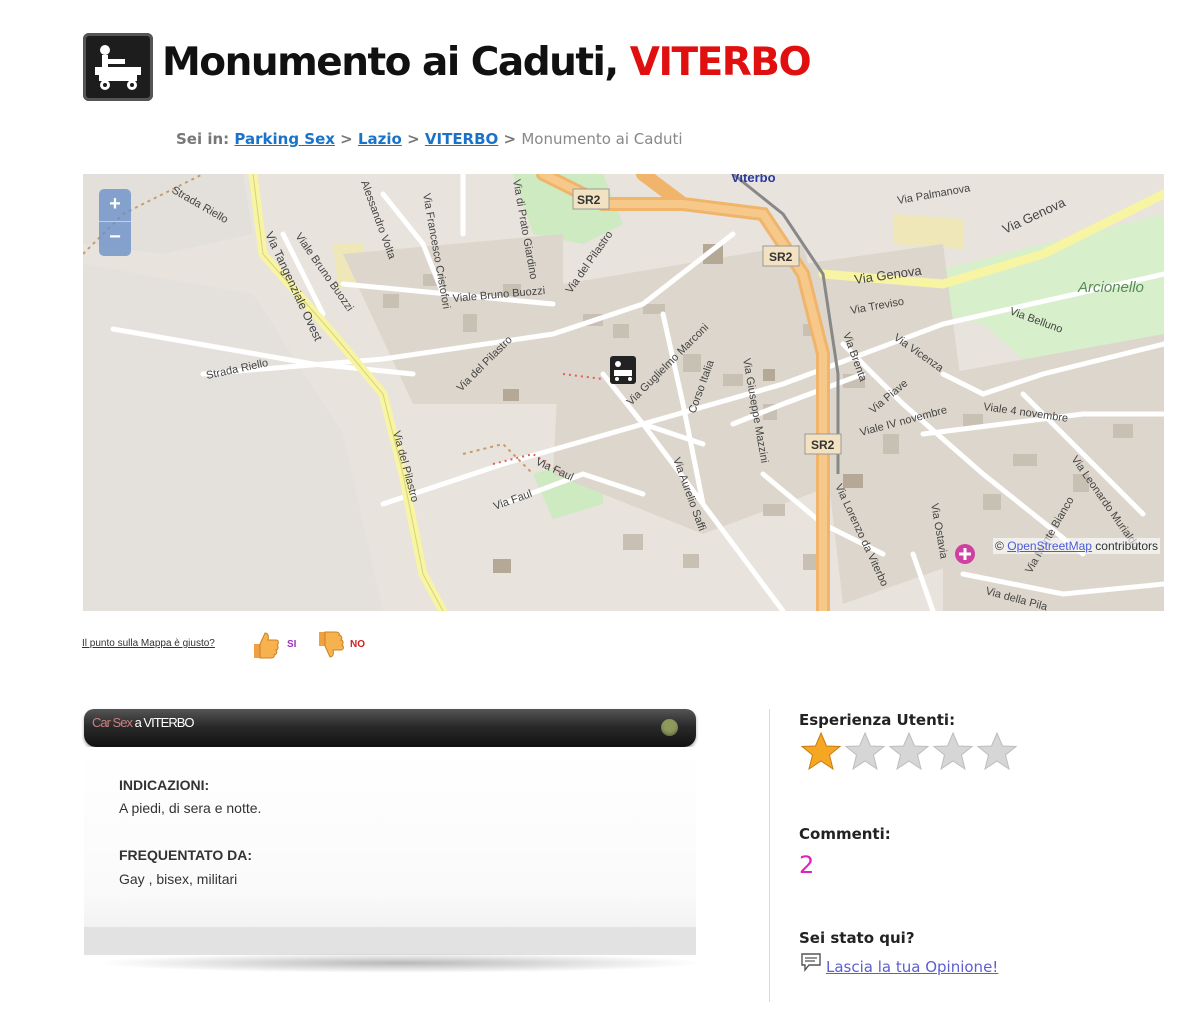  What do you see at coordinates (112, 722) in the screenshot?
I see `info-panel-title-prefix: Car Sex` at bounding box center [112, 722].